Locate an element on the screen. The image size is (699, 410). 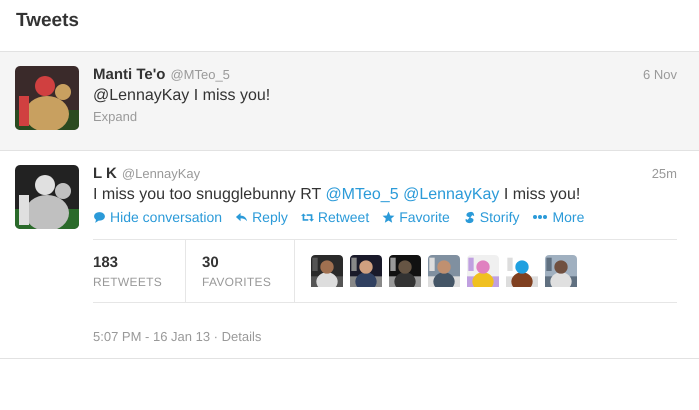
tweet-text: I miss you too snugglebunny RT @MTeo_5 @LennayKay I miss you! is located at coordinates (337, 195).